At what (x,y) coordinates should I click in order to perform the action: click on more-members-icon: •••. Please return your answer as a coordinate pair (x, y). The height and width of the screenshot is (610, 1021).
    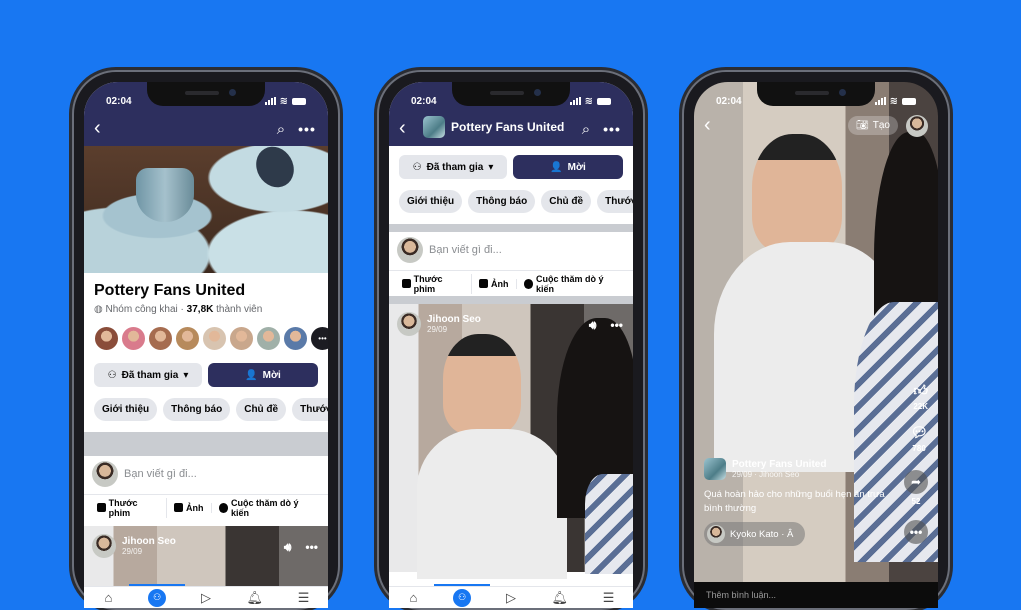
    Looking at the image, I should click on (319, 338).